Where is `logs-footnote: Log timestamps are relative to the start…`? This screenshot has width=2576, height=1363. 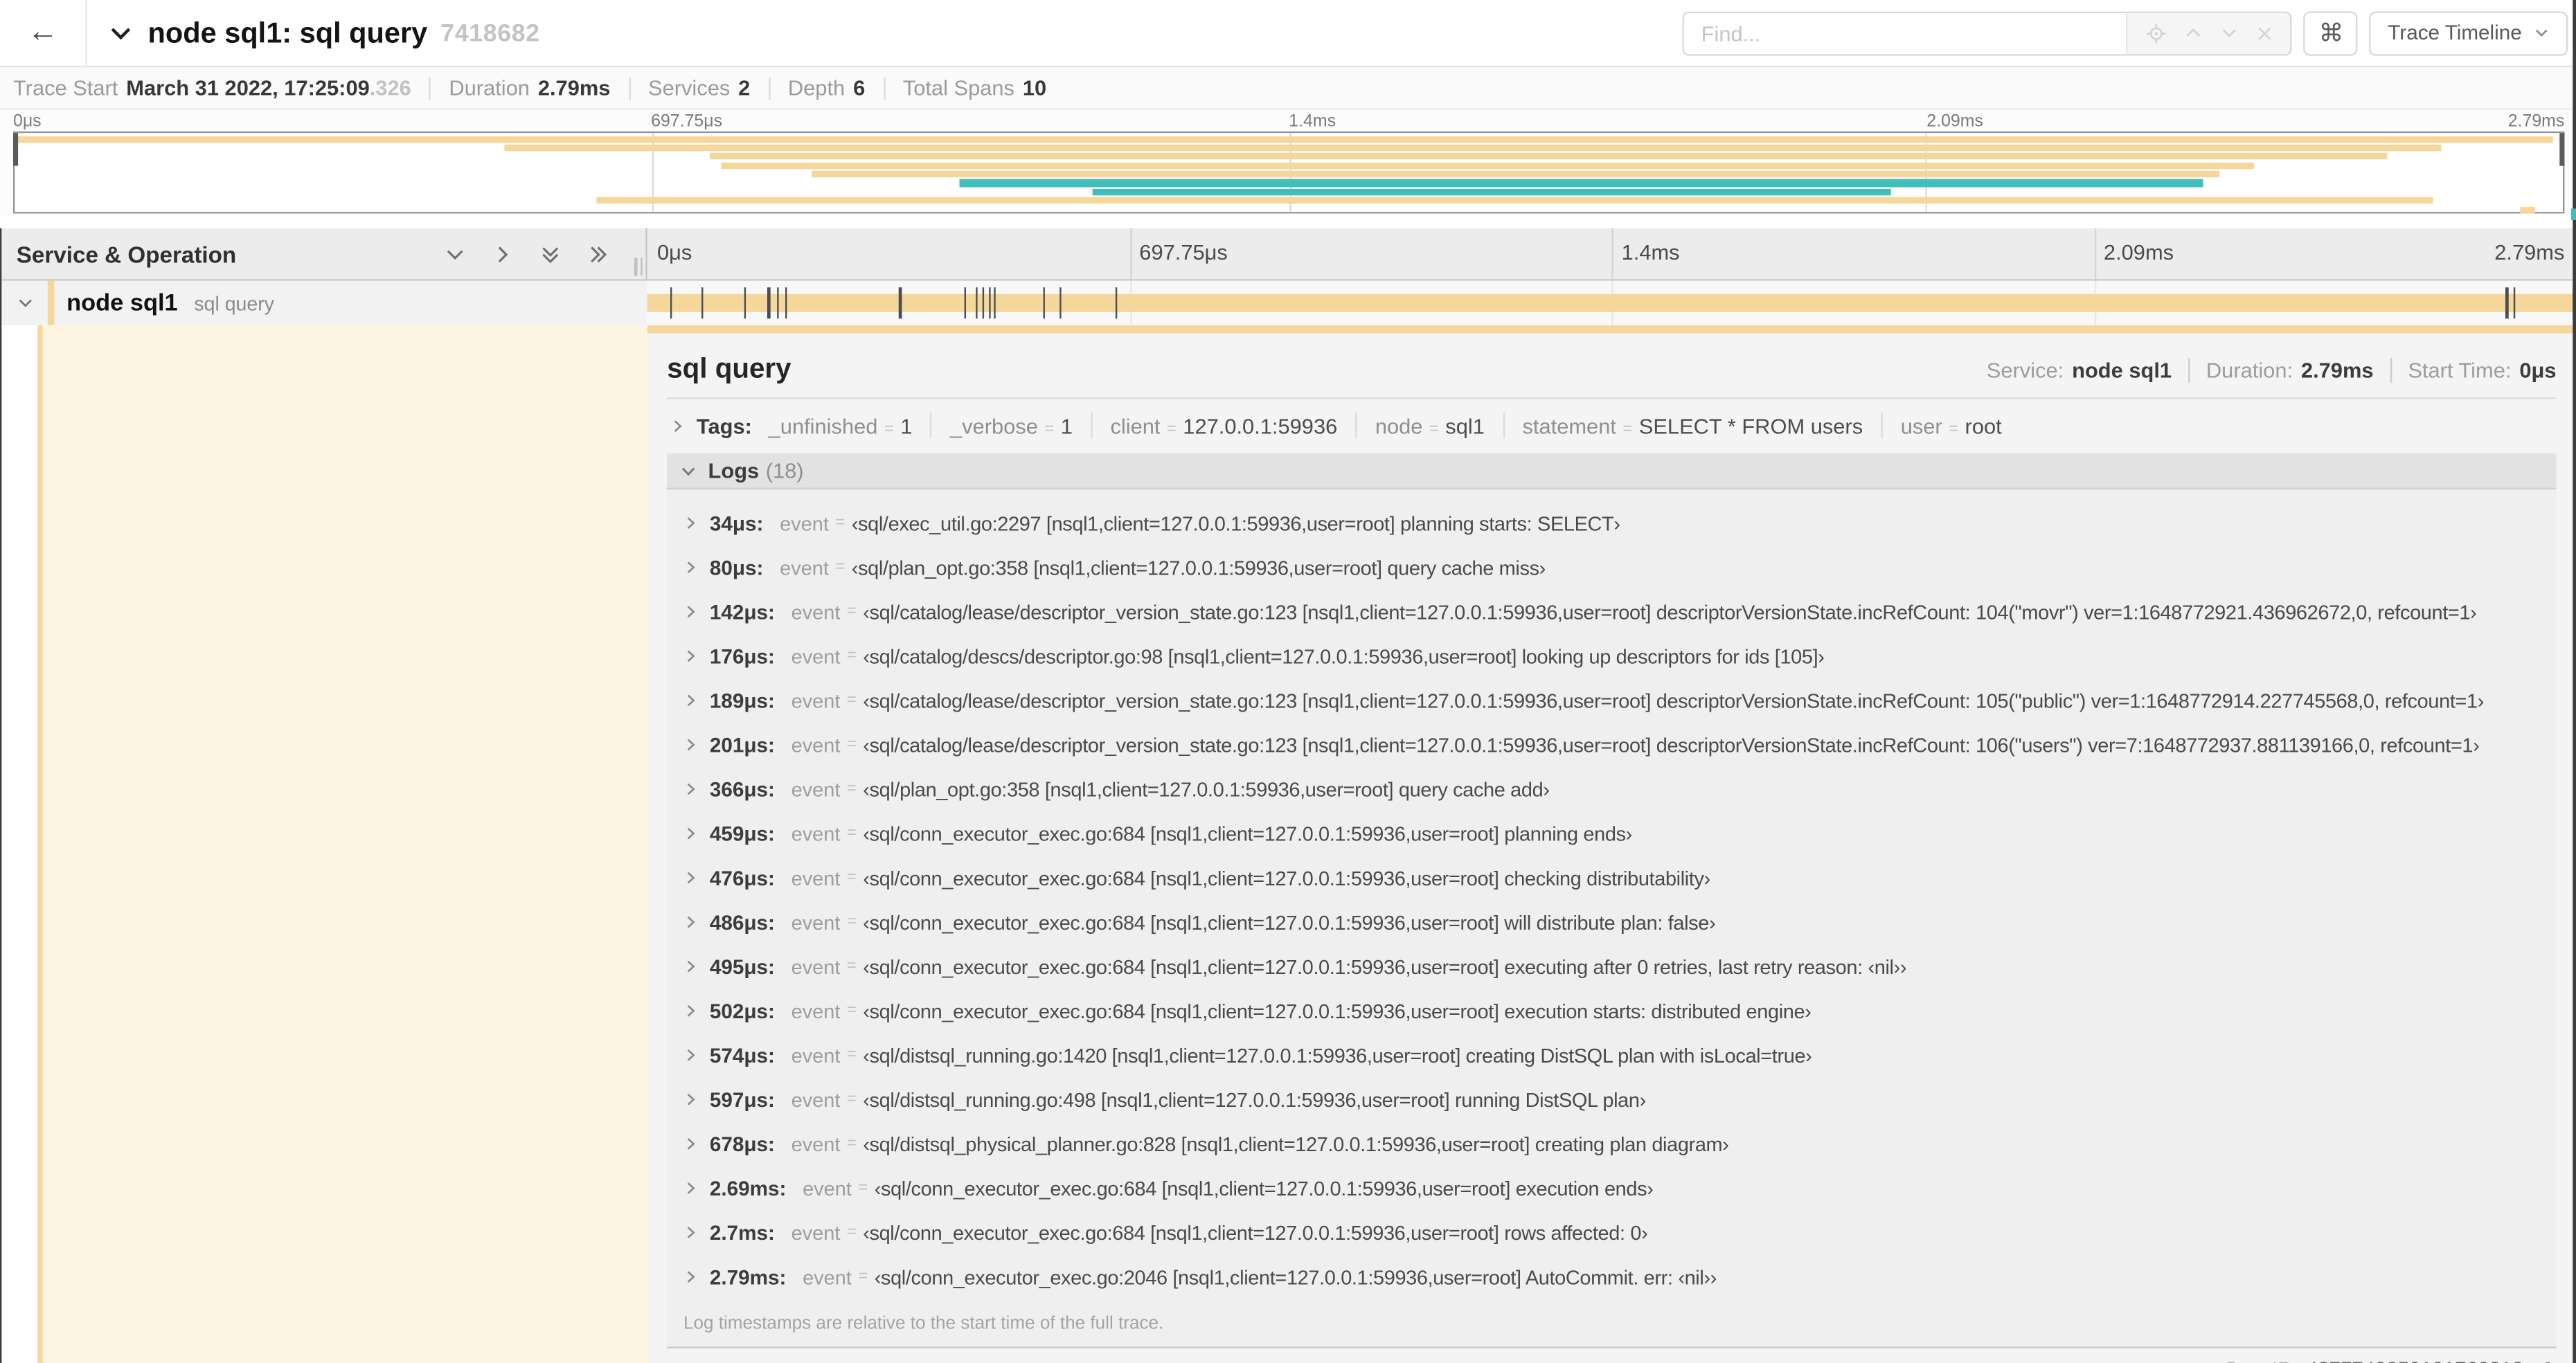 logs-footnote: Log timestamps are relative to the start… is located at coordinates (923, 1323).